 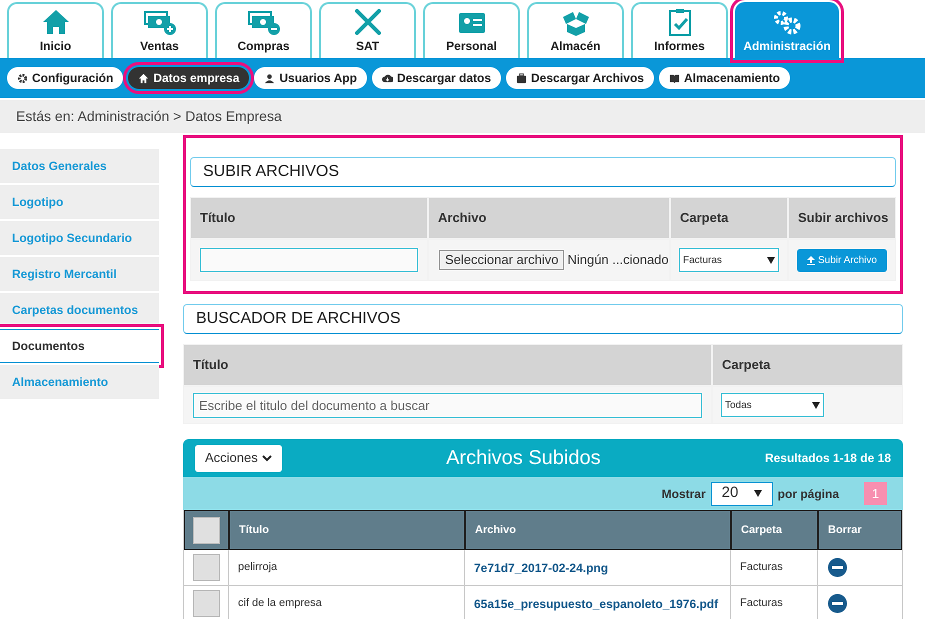 I want to click on folder-select: Facturas, so click(x=729, y=260).